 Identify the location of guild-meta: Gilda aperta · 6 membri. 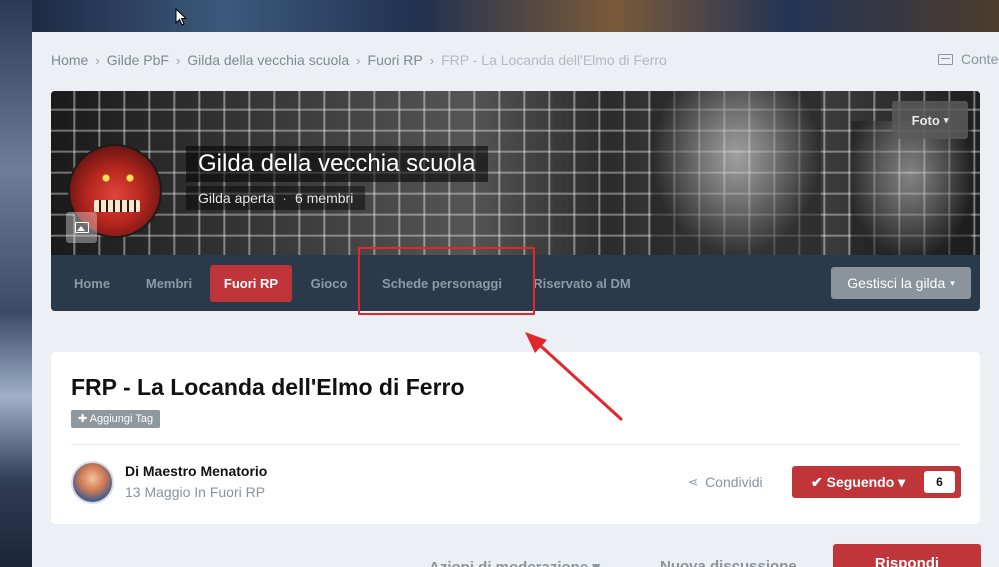
(276, 198).